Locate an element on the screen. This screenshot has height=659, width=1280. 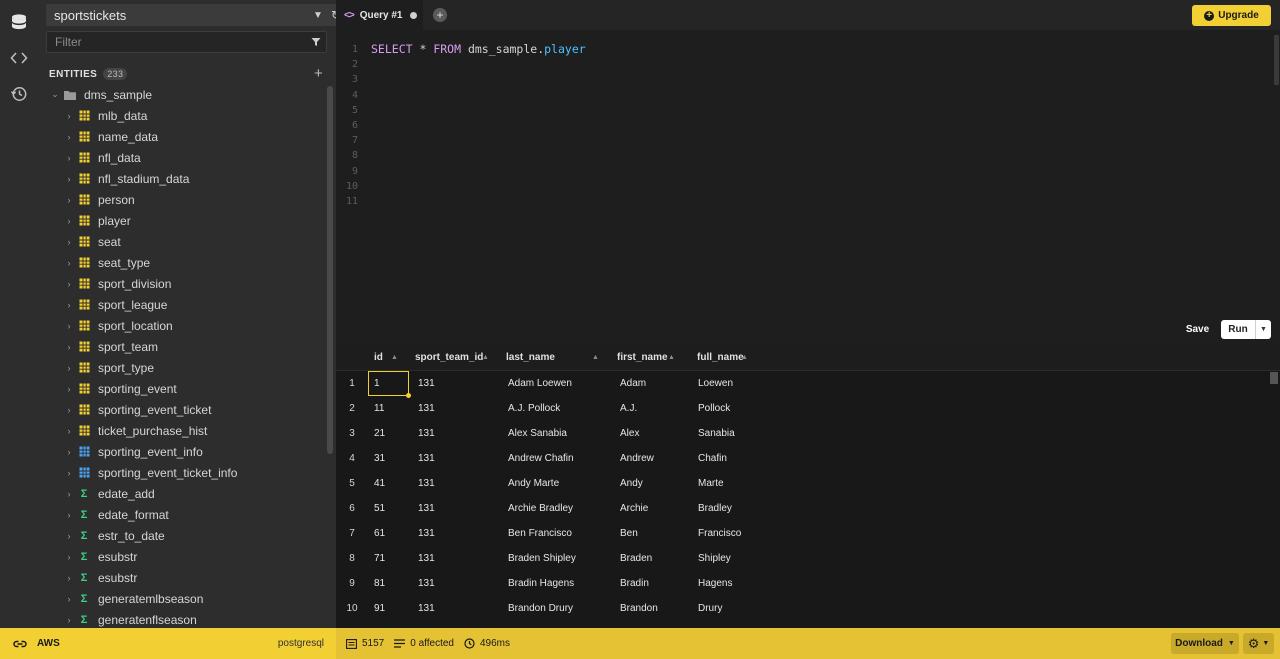
table-row: 7 61 131 Ben Francisco Ben Francisco is located at coordinates (808, 533).